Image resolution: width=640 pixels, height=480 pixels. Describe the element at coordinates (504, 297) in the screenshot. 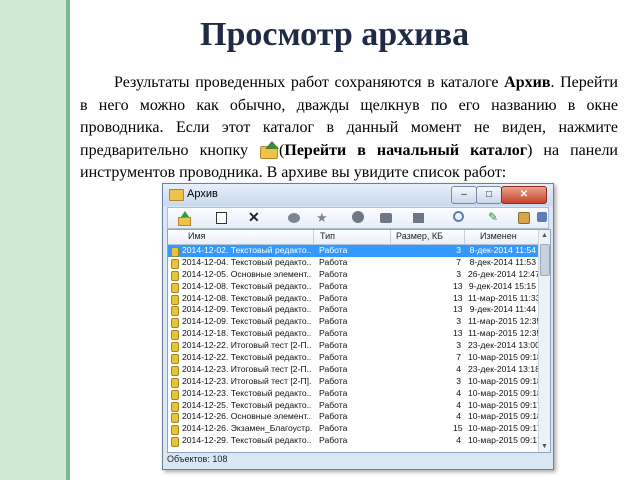

I see `file-date: 11-мар-2015 11:33` at that location.